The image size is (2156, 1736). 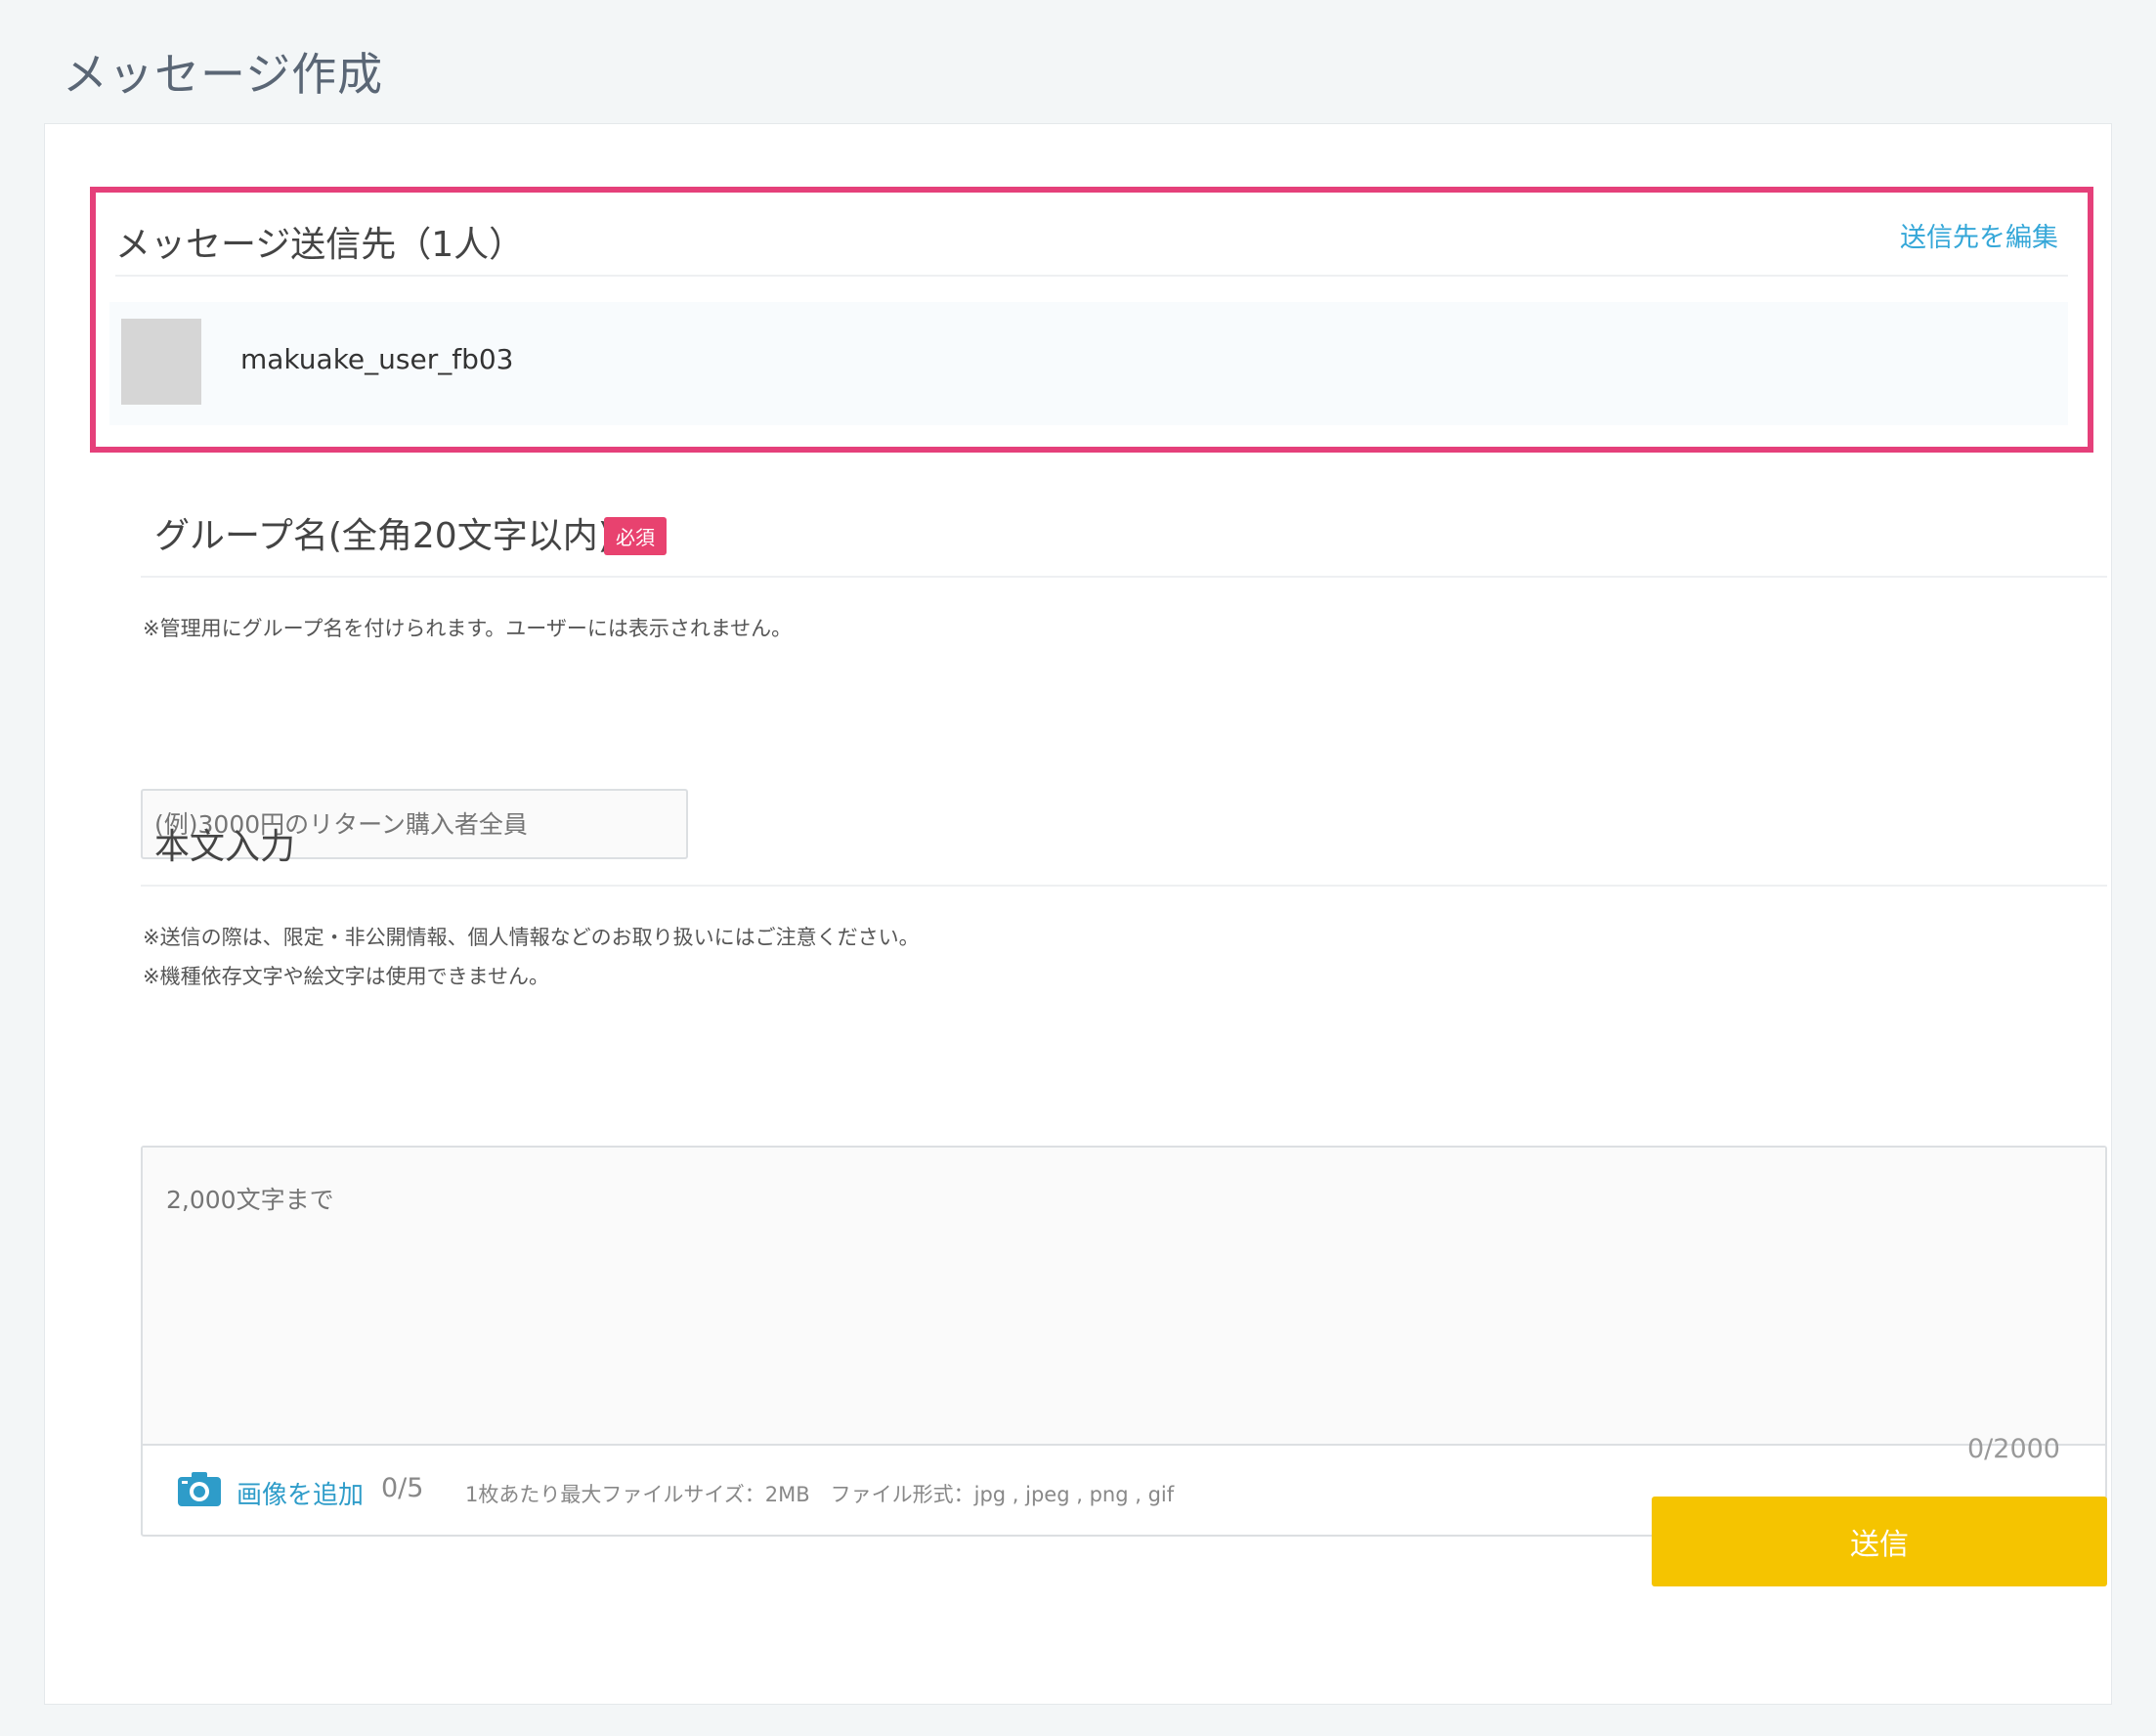 I want to click on recipients-title: メッセージ送信先（1人）, so click(x=320, y=245).